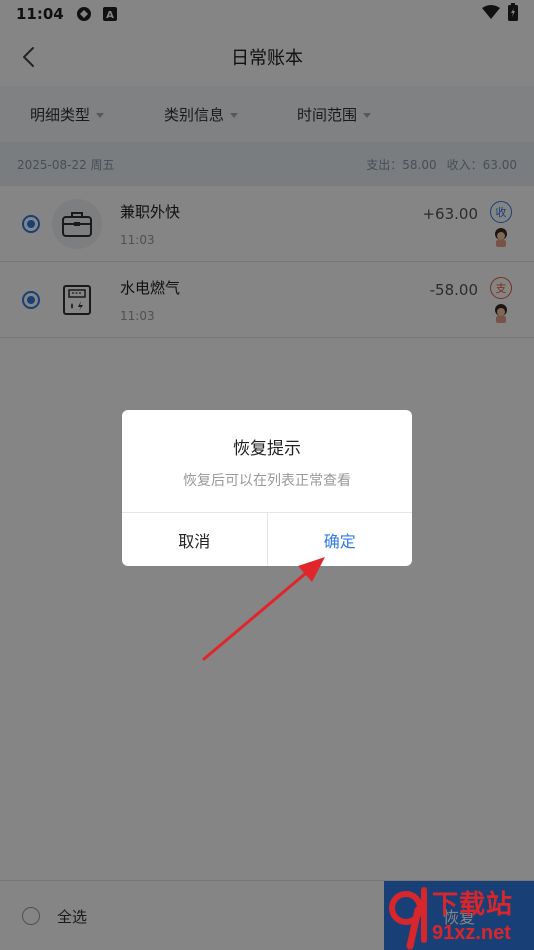  Describe the element at coordinates (340, 539) in the screenshot. I see `confirm-button: 确定` at that location.